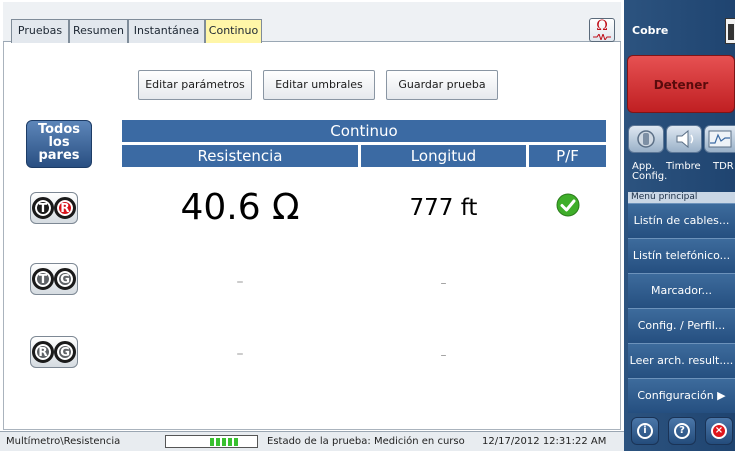  I want to click on column-header-longitud: Longitud, so click(443, 156).